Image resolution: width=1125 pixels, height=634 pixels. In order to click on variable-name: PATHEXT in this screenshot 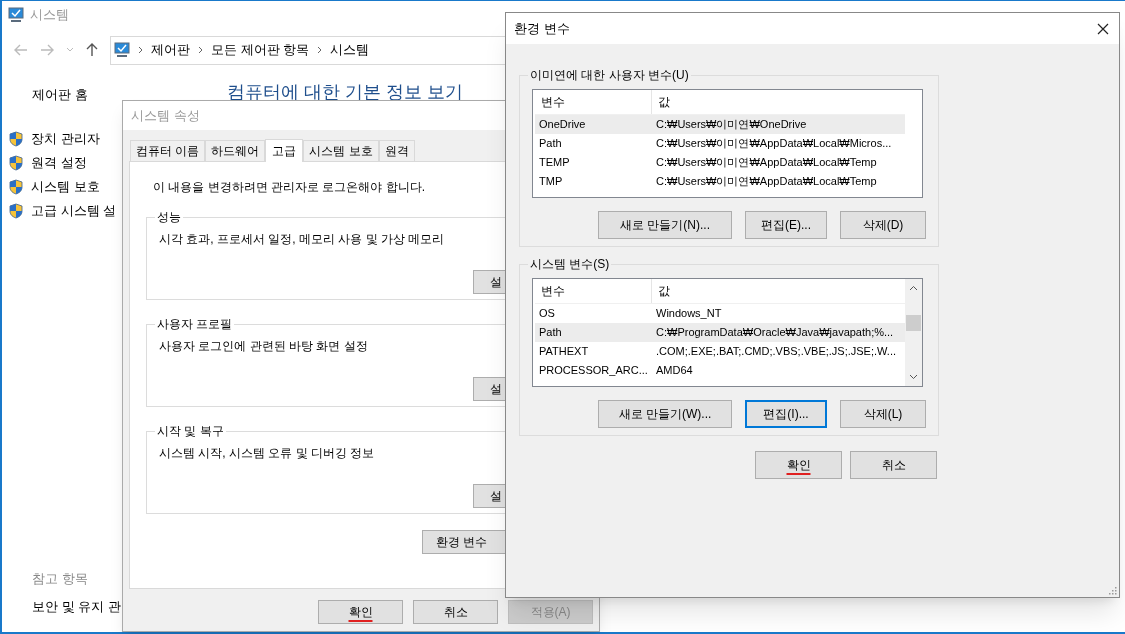, I will do `click(564, 352)`.